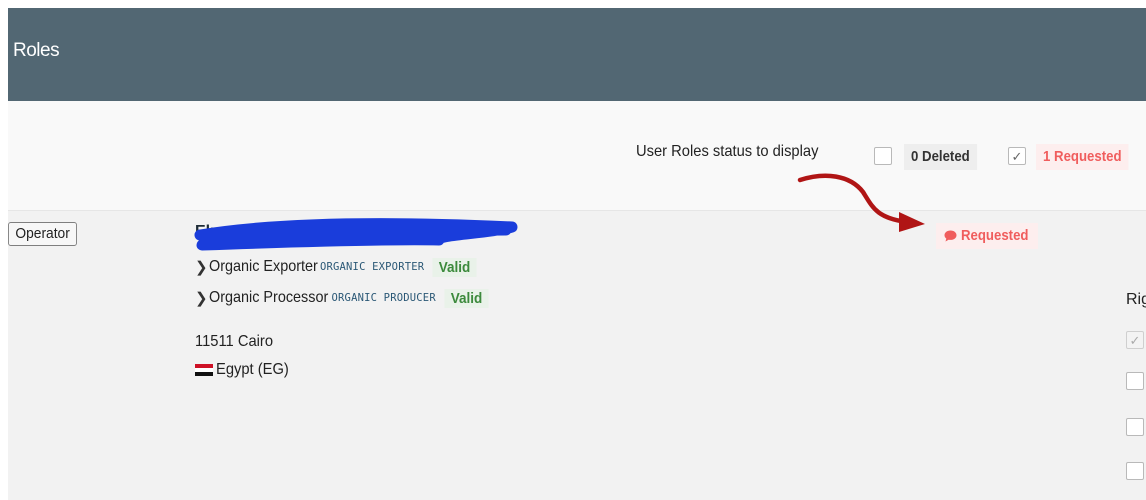  I want to click on activity-name: Organic Processor, so click(269, 297).